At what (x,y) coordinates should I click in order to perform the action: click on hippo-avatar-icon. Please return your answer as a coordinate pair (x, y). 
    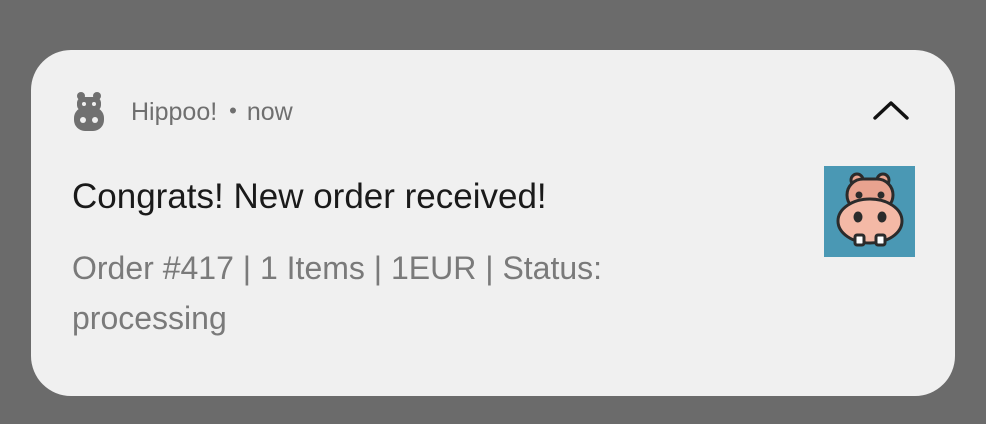
    Looking at the image, I should click on (870, 211).